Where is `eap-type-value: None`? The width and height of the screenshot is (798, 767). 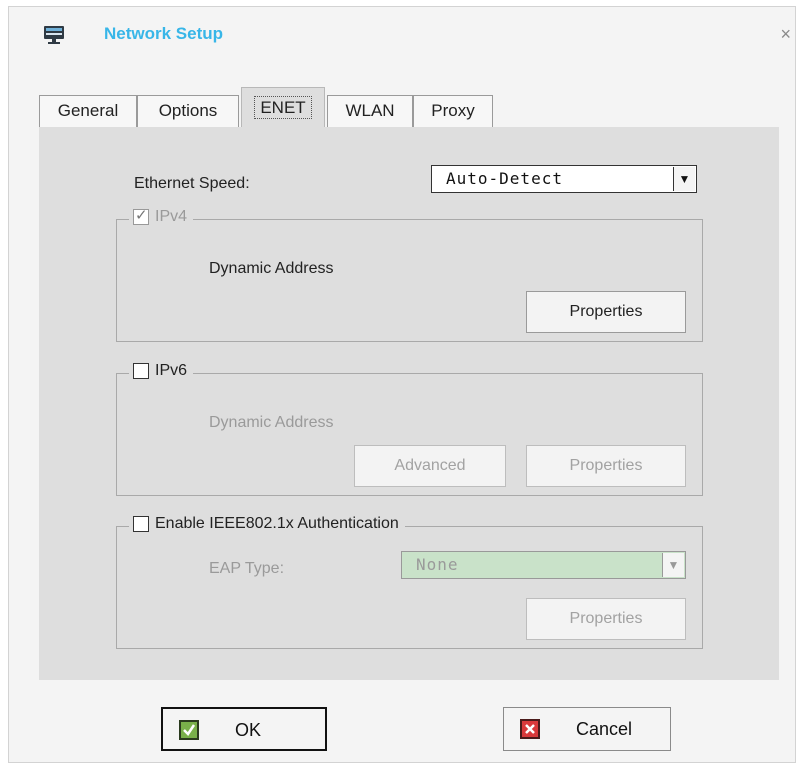 eap-type-value: None is located at coordinates (437, 564).